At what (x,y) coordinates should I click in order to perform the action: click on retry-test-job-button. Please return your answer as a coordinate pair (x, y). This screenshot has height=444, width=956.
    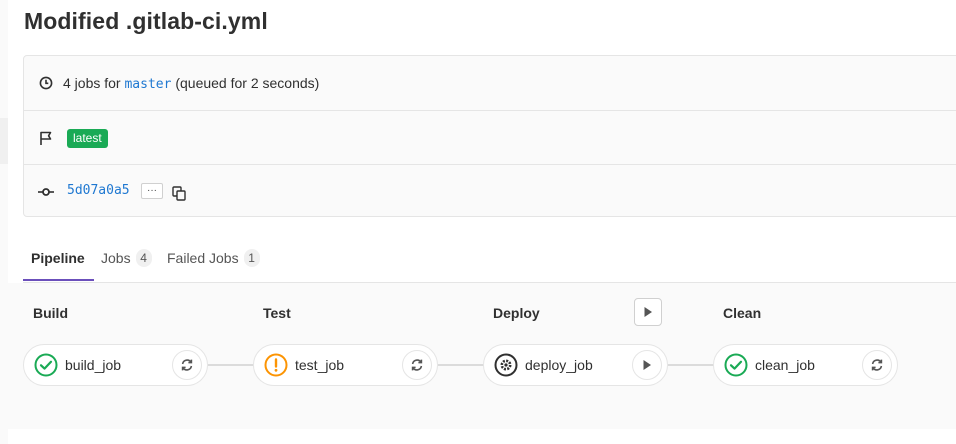
    Looking at the image, I should click on (417, 365).